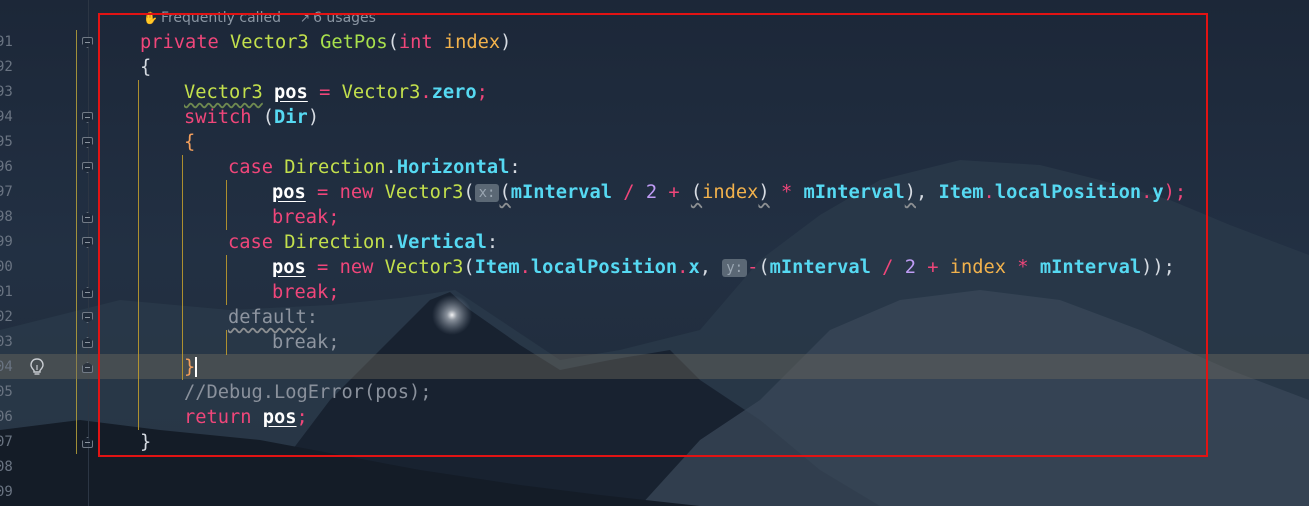 Image resolution: width=1309 pixels, height=506 pixels. What do you see at coordinates (6, 367) in the screenshot?
I see `line-number: 04` at bounding box center [6, 367].